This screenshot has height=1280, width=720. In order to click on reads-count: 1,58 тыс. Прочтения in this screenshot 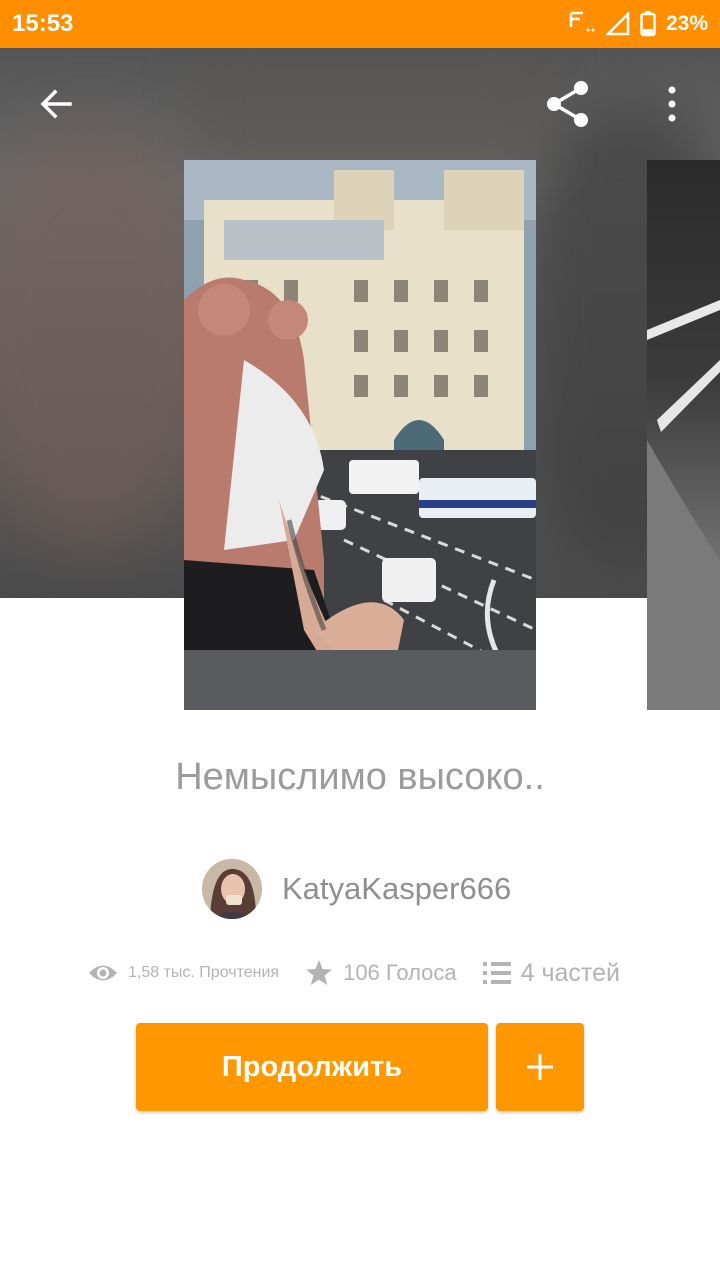, I will do `click(204, 972)`.